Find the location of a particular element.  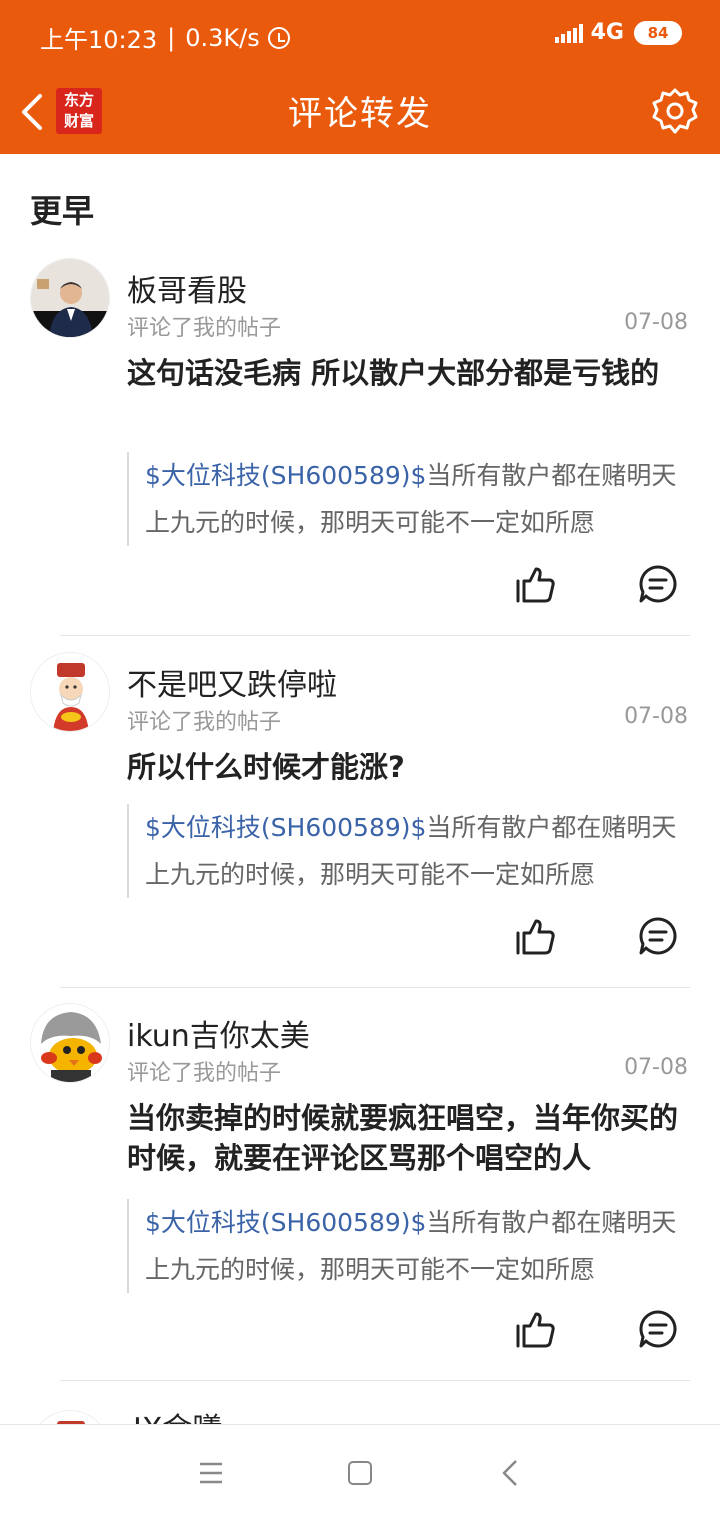

nav-bar: 东方 财富 评论转发 is located at coordinates (360, 112).